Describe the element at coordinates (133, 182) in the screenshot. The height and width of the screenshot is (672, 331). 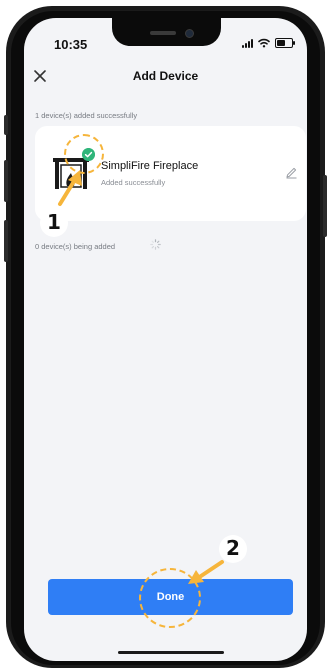
I see `device-status: Added successfully` at that location.